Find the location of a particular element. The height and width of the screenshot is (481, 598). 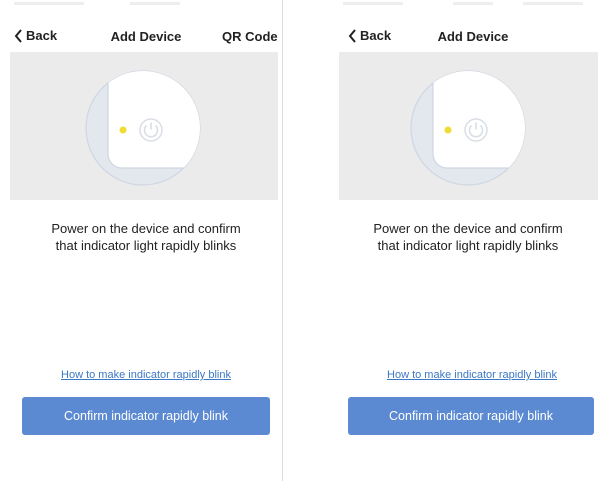

nav-bar: Back Add Device is located at coordinates (440, 37).